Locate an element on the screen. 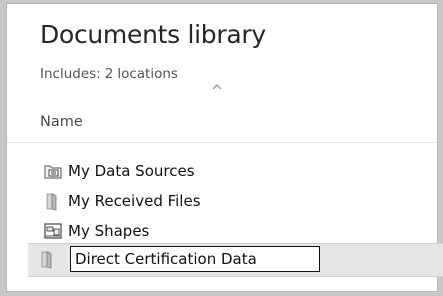 Image resolution: width=443 pixels, height=296 pixels. list-item-label: My Shapes is located at coordinates (109, 231).